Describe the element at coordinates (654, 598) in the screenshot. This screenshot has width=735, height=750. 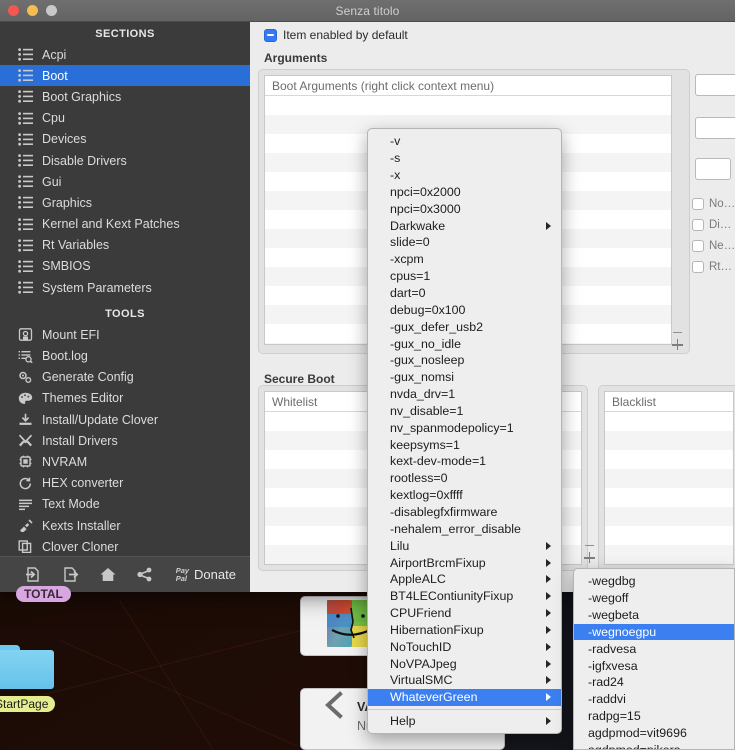
I see `submenu-item--wegoff: -wegoff` at that location.